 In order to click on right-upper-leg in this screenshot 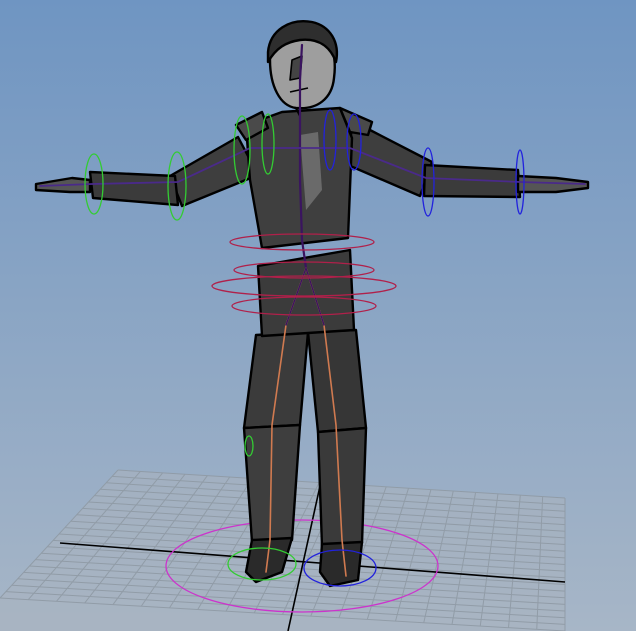, I will do `click(337, 381)`.